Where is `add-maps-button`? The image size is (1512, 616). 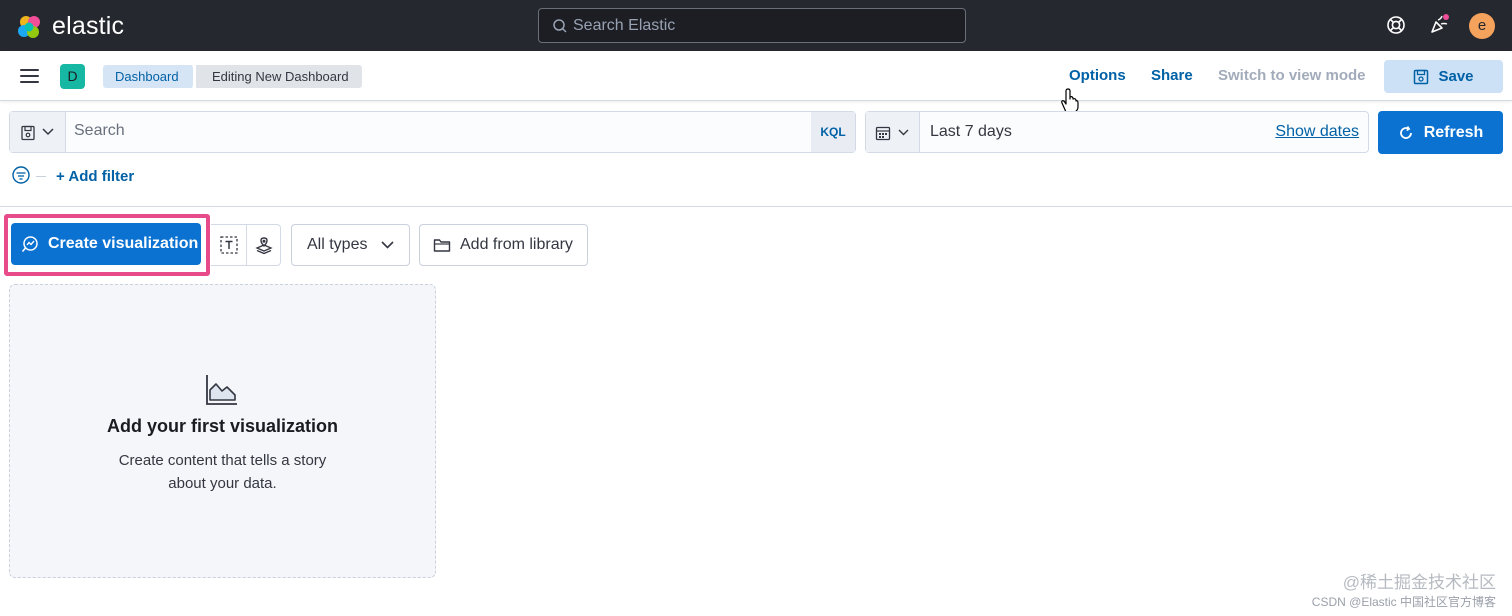 add-maps-button is located at coordinates (263, 245).